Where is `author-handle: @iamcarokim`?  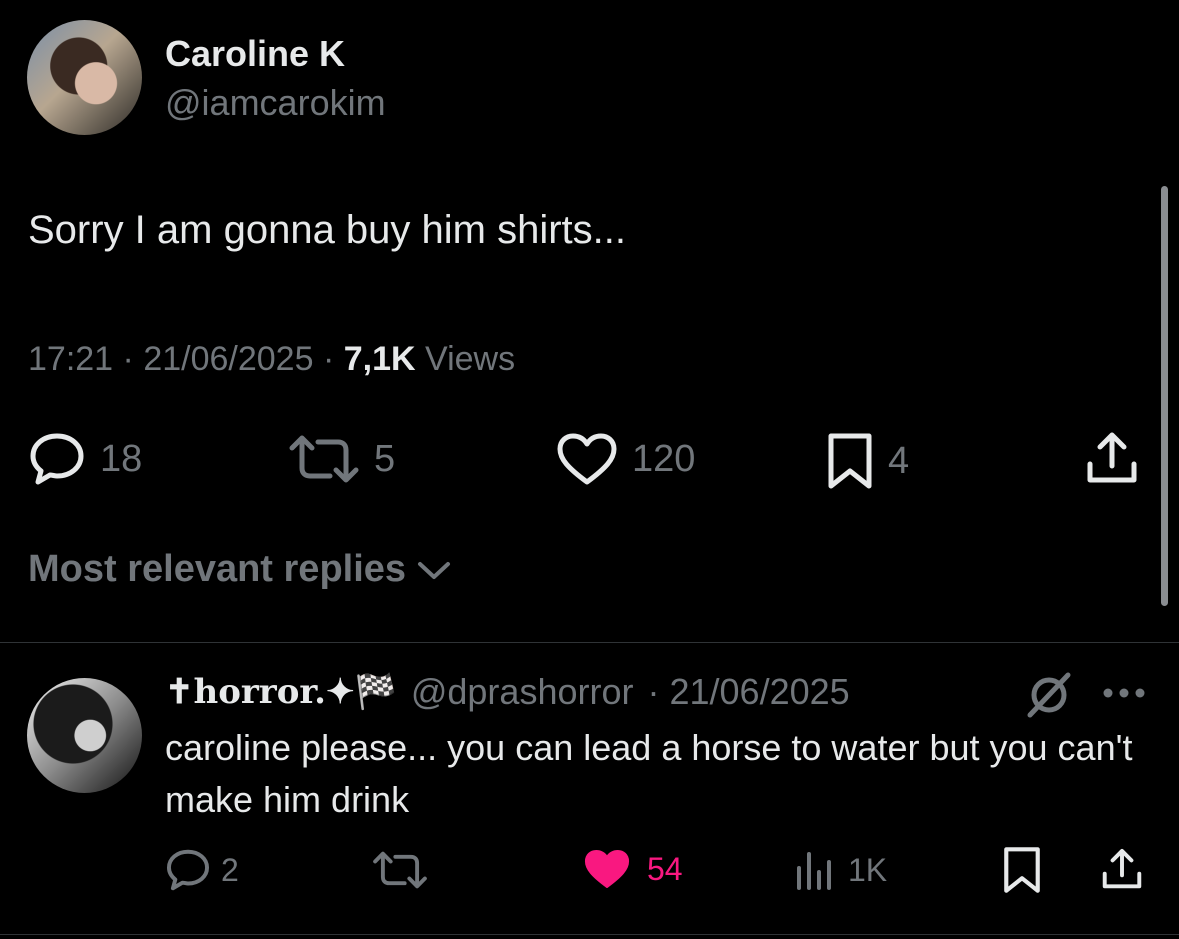 author-handle: @iamcarokim is located at coordinates (275, 103).